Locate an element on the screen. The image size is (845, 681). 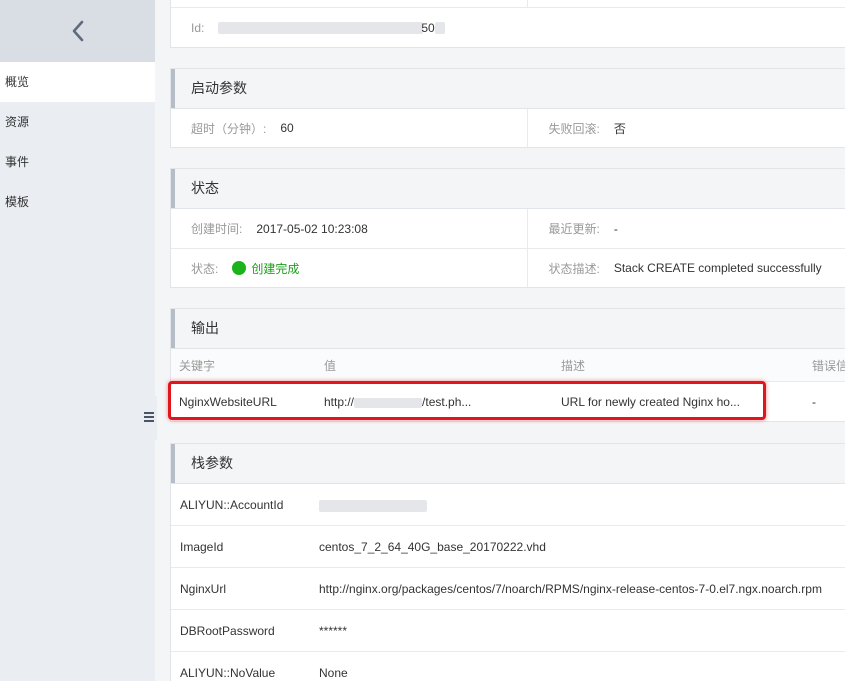
table-row: ALIYUN::AccountId is located at coordinates (508, 505).